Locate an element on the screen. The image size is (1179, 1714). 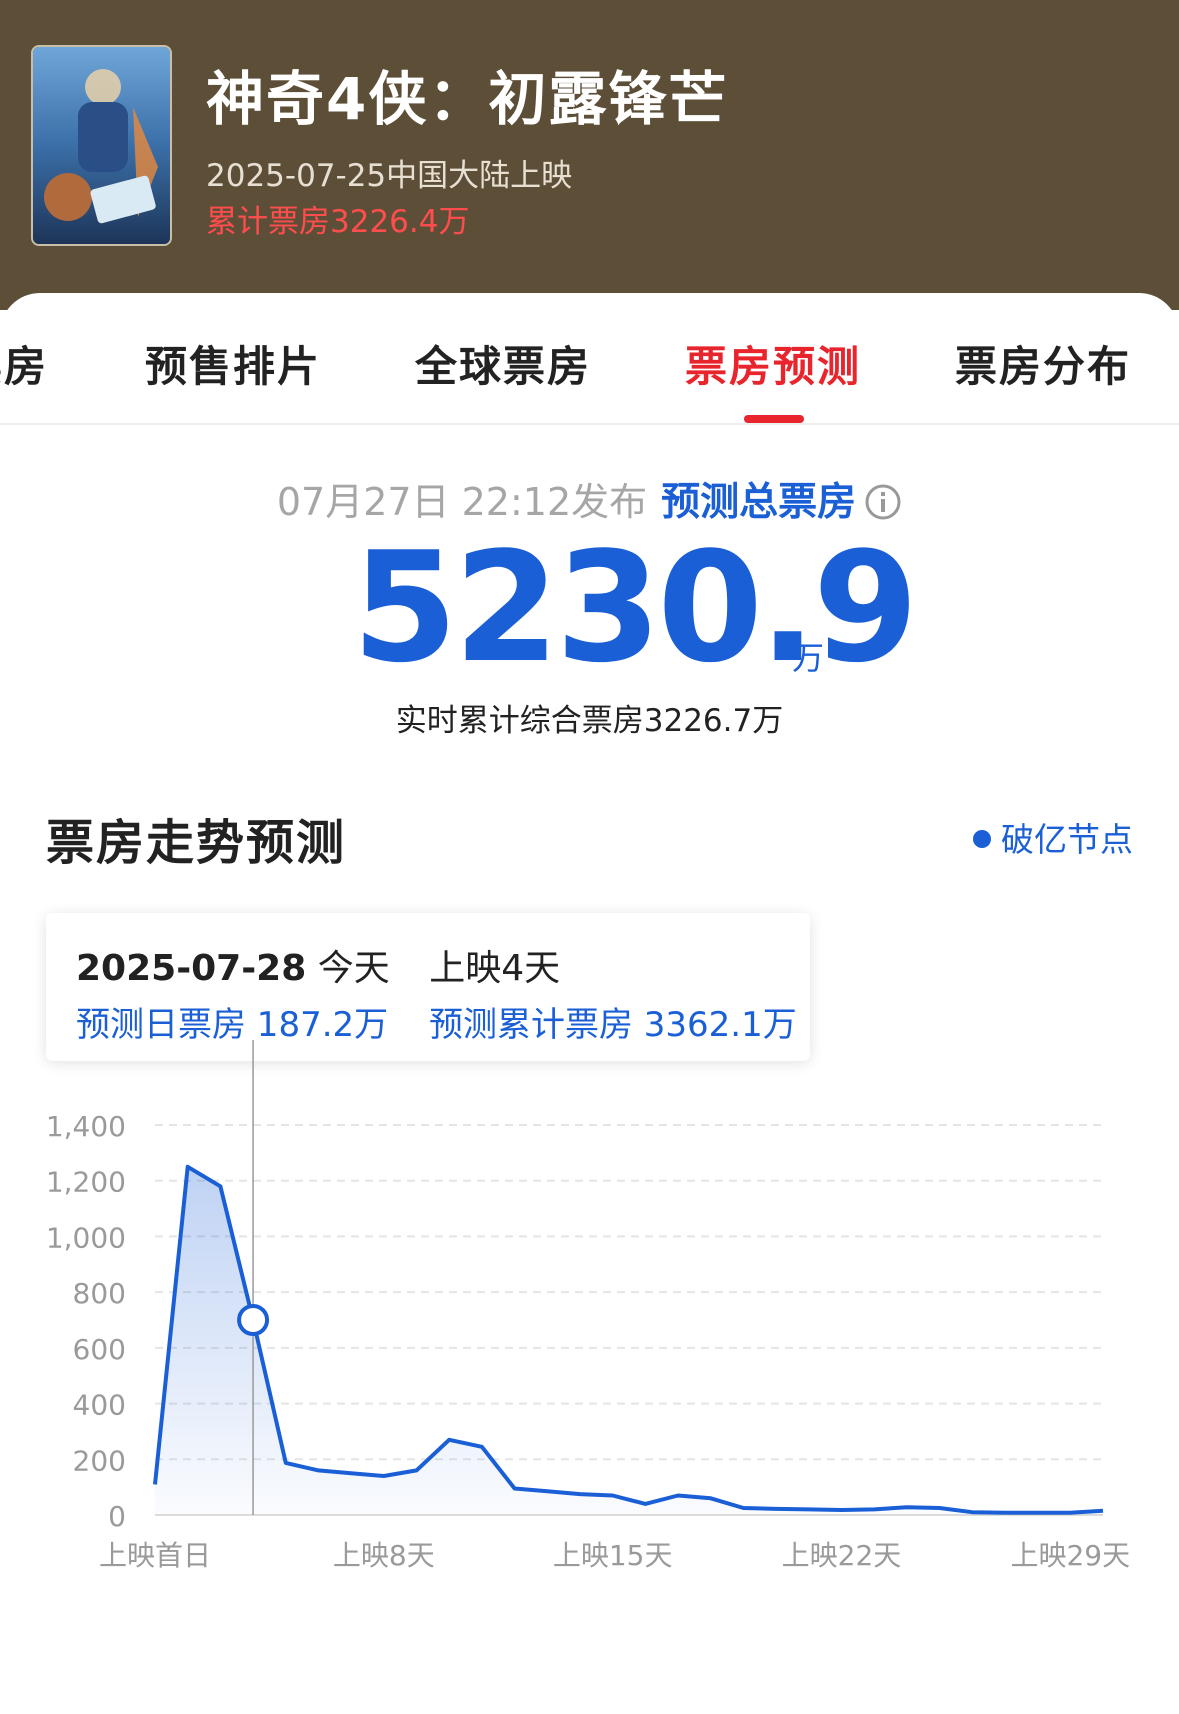
movie-poster is located at coordinates (101, 145).